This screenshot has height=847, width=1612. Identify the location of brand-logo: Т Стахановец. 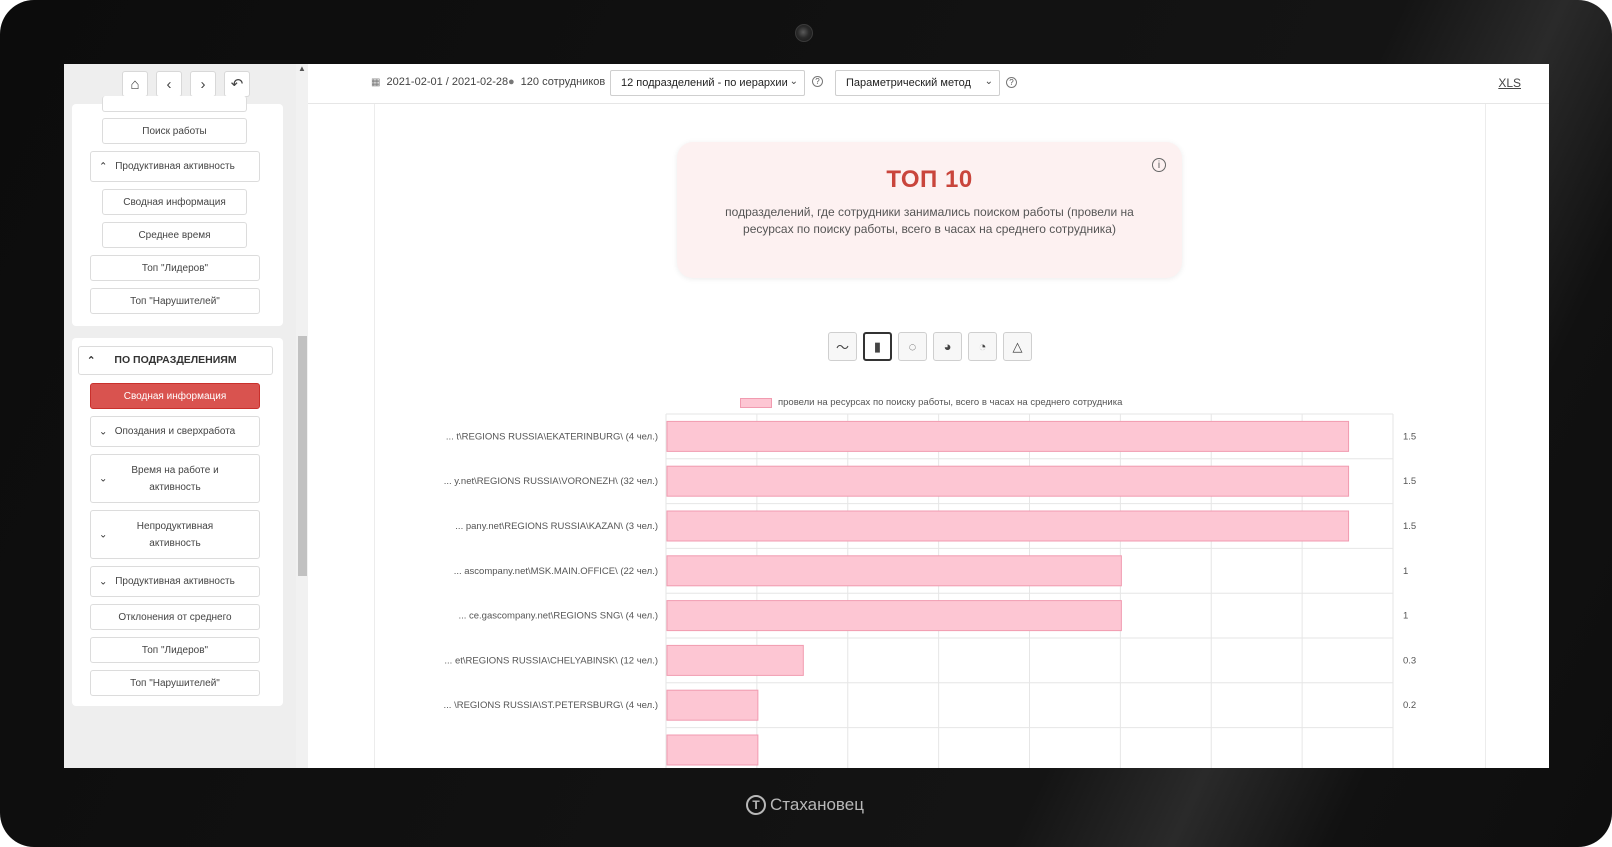
(805, 805).